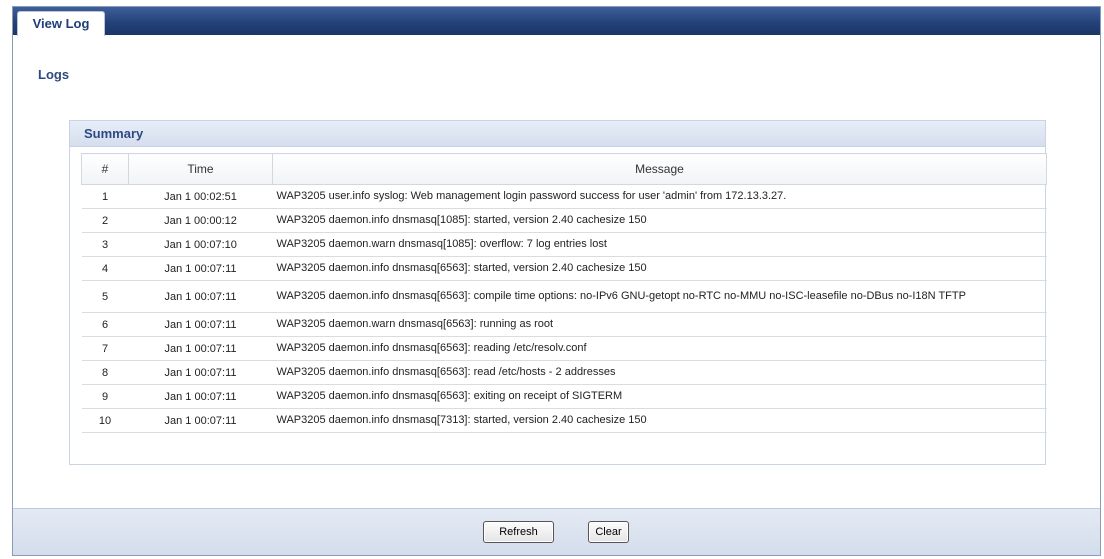 The height and width of the screenshot is (559, 1104). What do you see at coordinates (557, 134) in the screenshot?
I see `summary-title: Summary` at bounding box center [557, 134].